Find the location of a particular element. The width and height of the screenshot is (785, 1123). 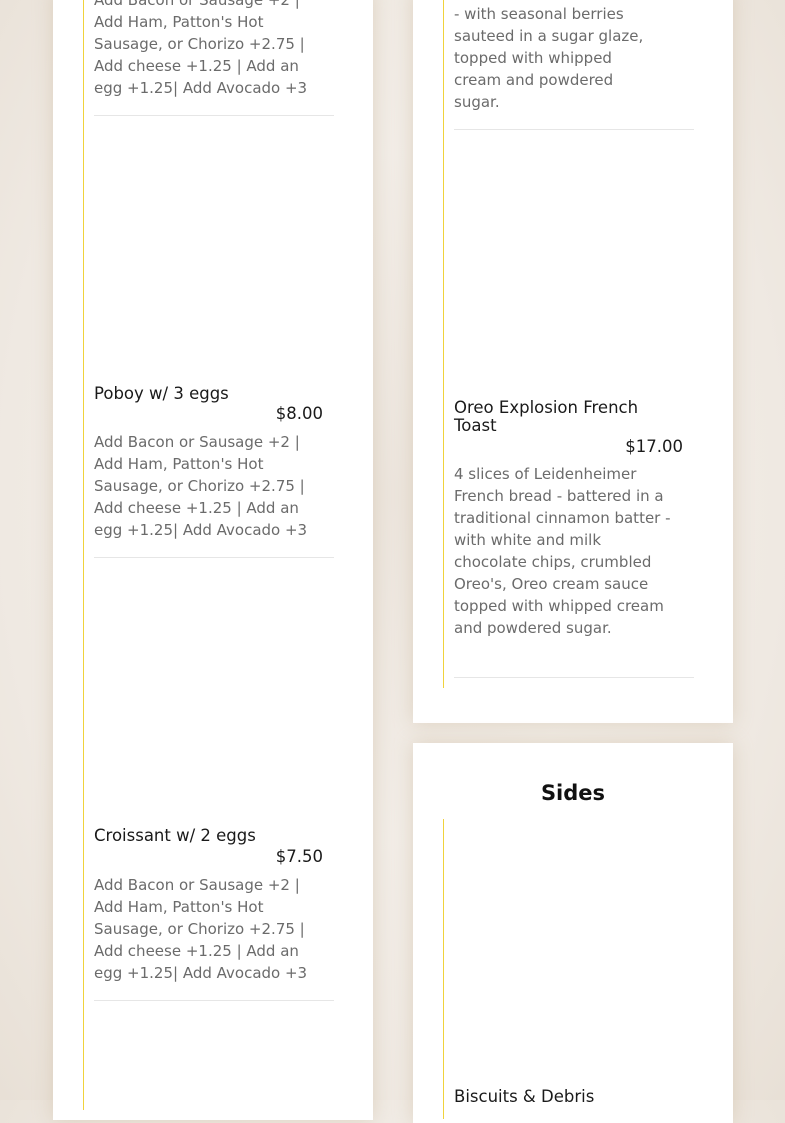

menu-item-name: Poboy w/ 3 eggs is located at coordinates (184, 394).